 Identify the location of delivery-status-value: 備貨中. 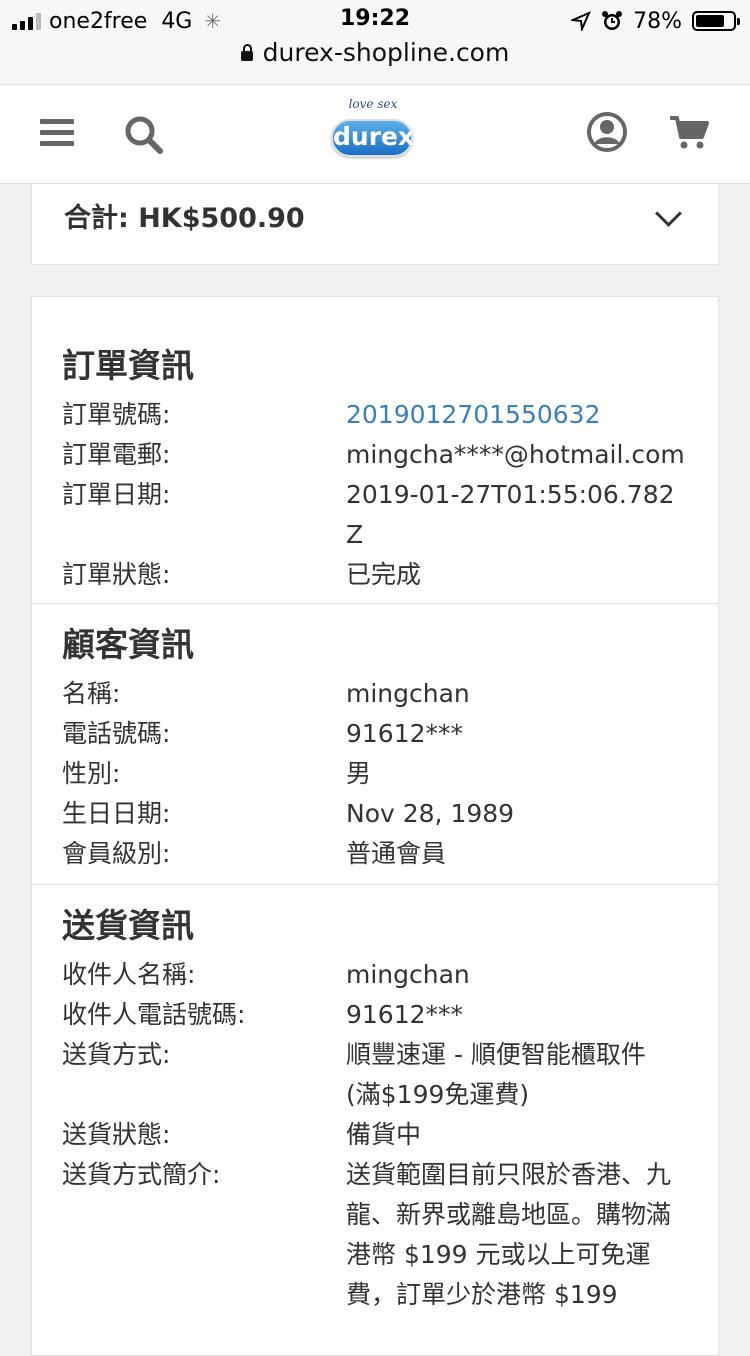
(384, 1134).